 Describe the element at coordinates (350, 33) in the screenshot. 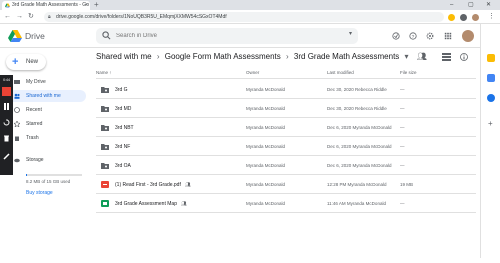

I see `search-options-icon: ▾` at that location.